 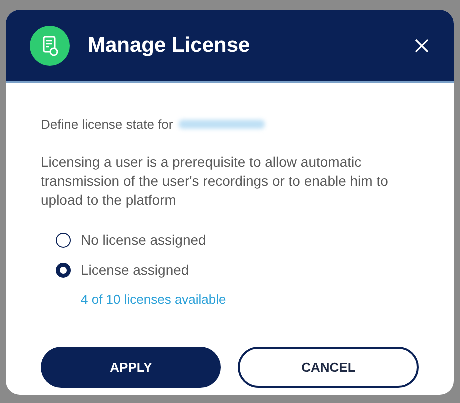 What do you see at coordinates (169, 45) in the screenshot?
I see `dialog-title: Manage License` at bounding box center [169, 45].